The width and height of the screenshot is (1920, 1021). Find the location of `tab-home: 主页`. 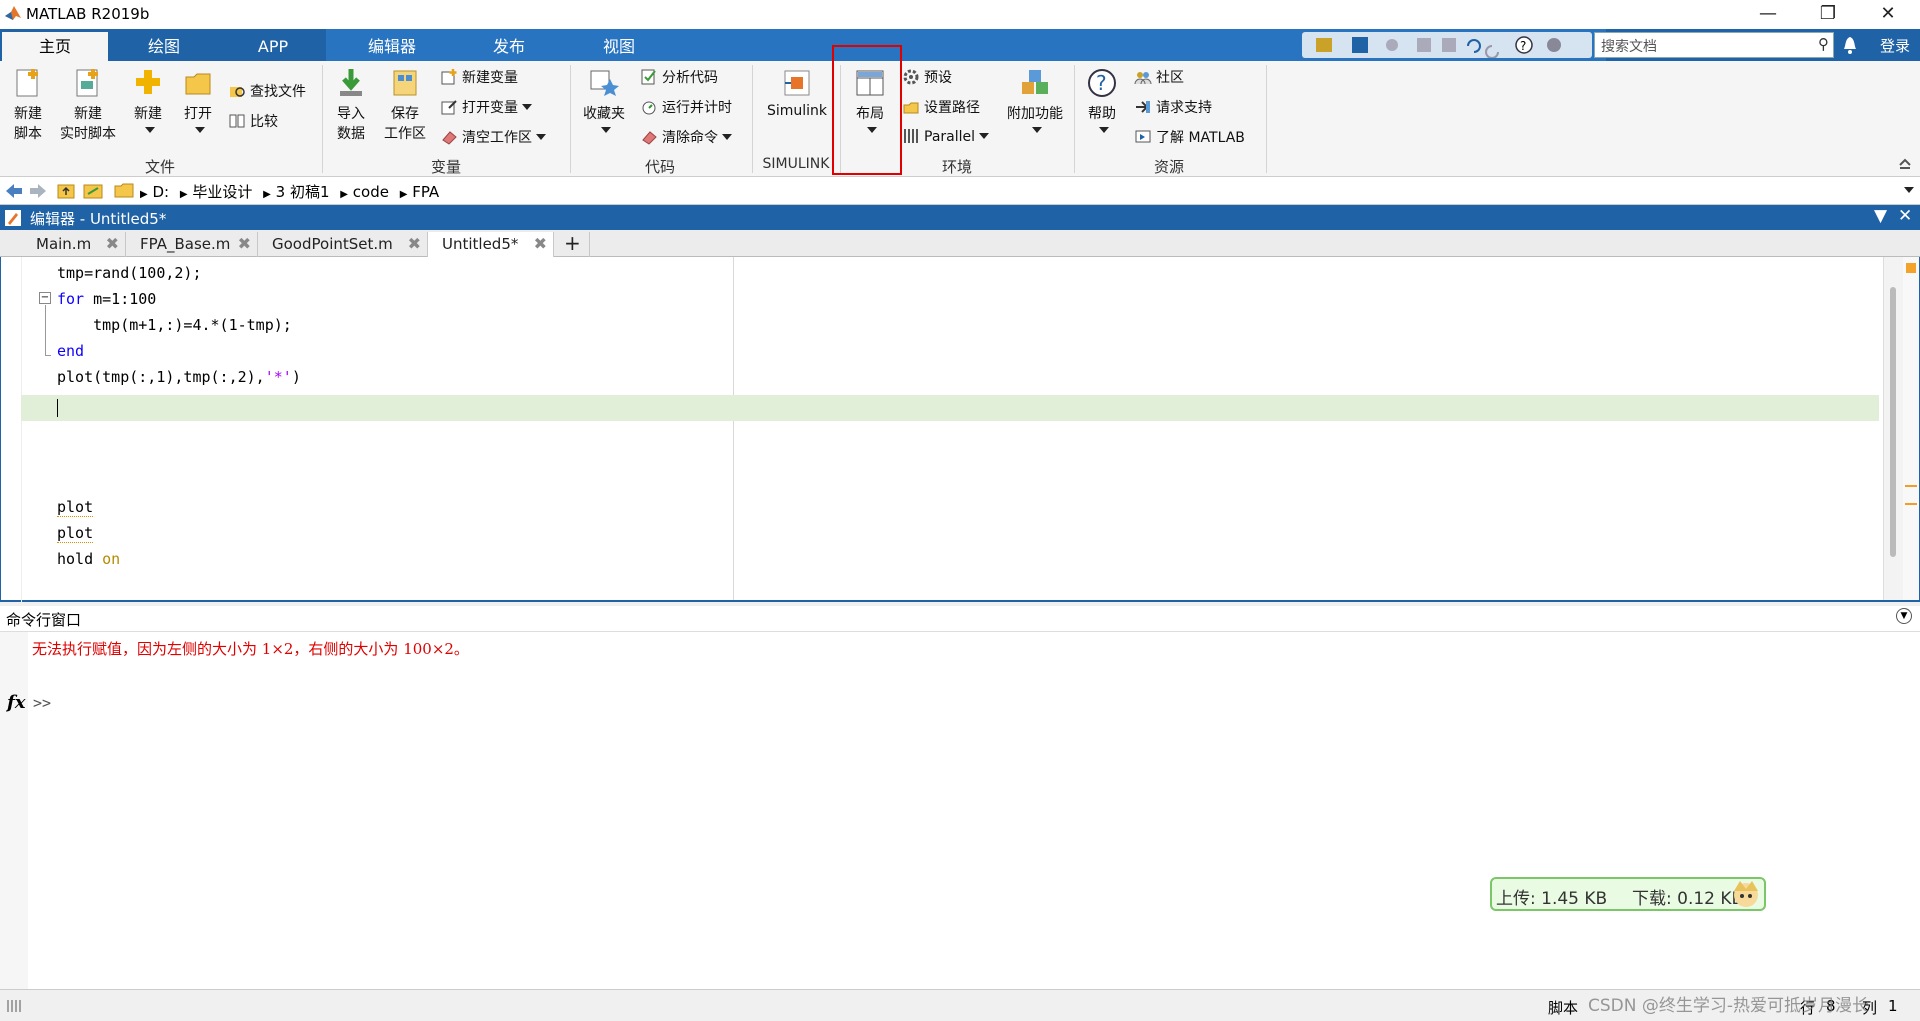

tab-home: 主页 is located at coordinates (55, 46).